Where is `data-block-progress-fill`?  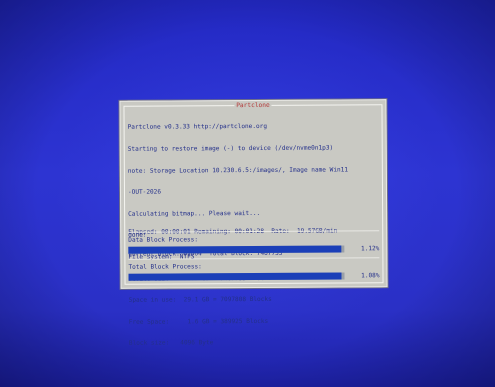
data-block-progress-fill is located at coordinates (235, 249).